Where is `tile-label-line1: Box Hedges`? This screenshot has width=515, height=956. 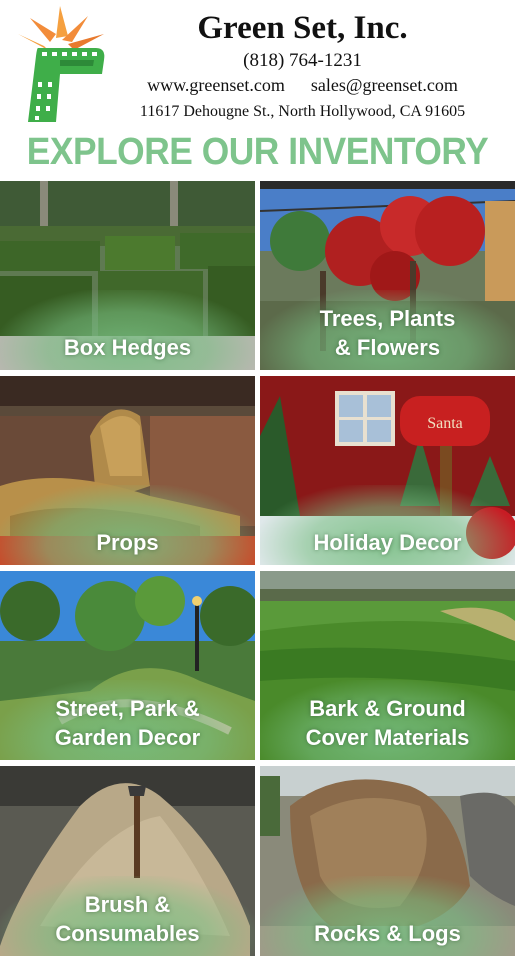 tile-label-line1: Box Hedges is located at coordinates (127, 347).